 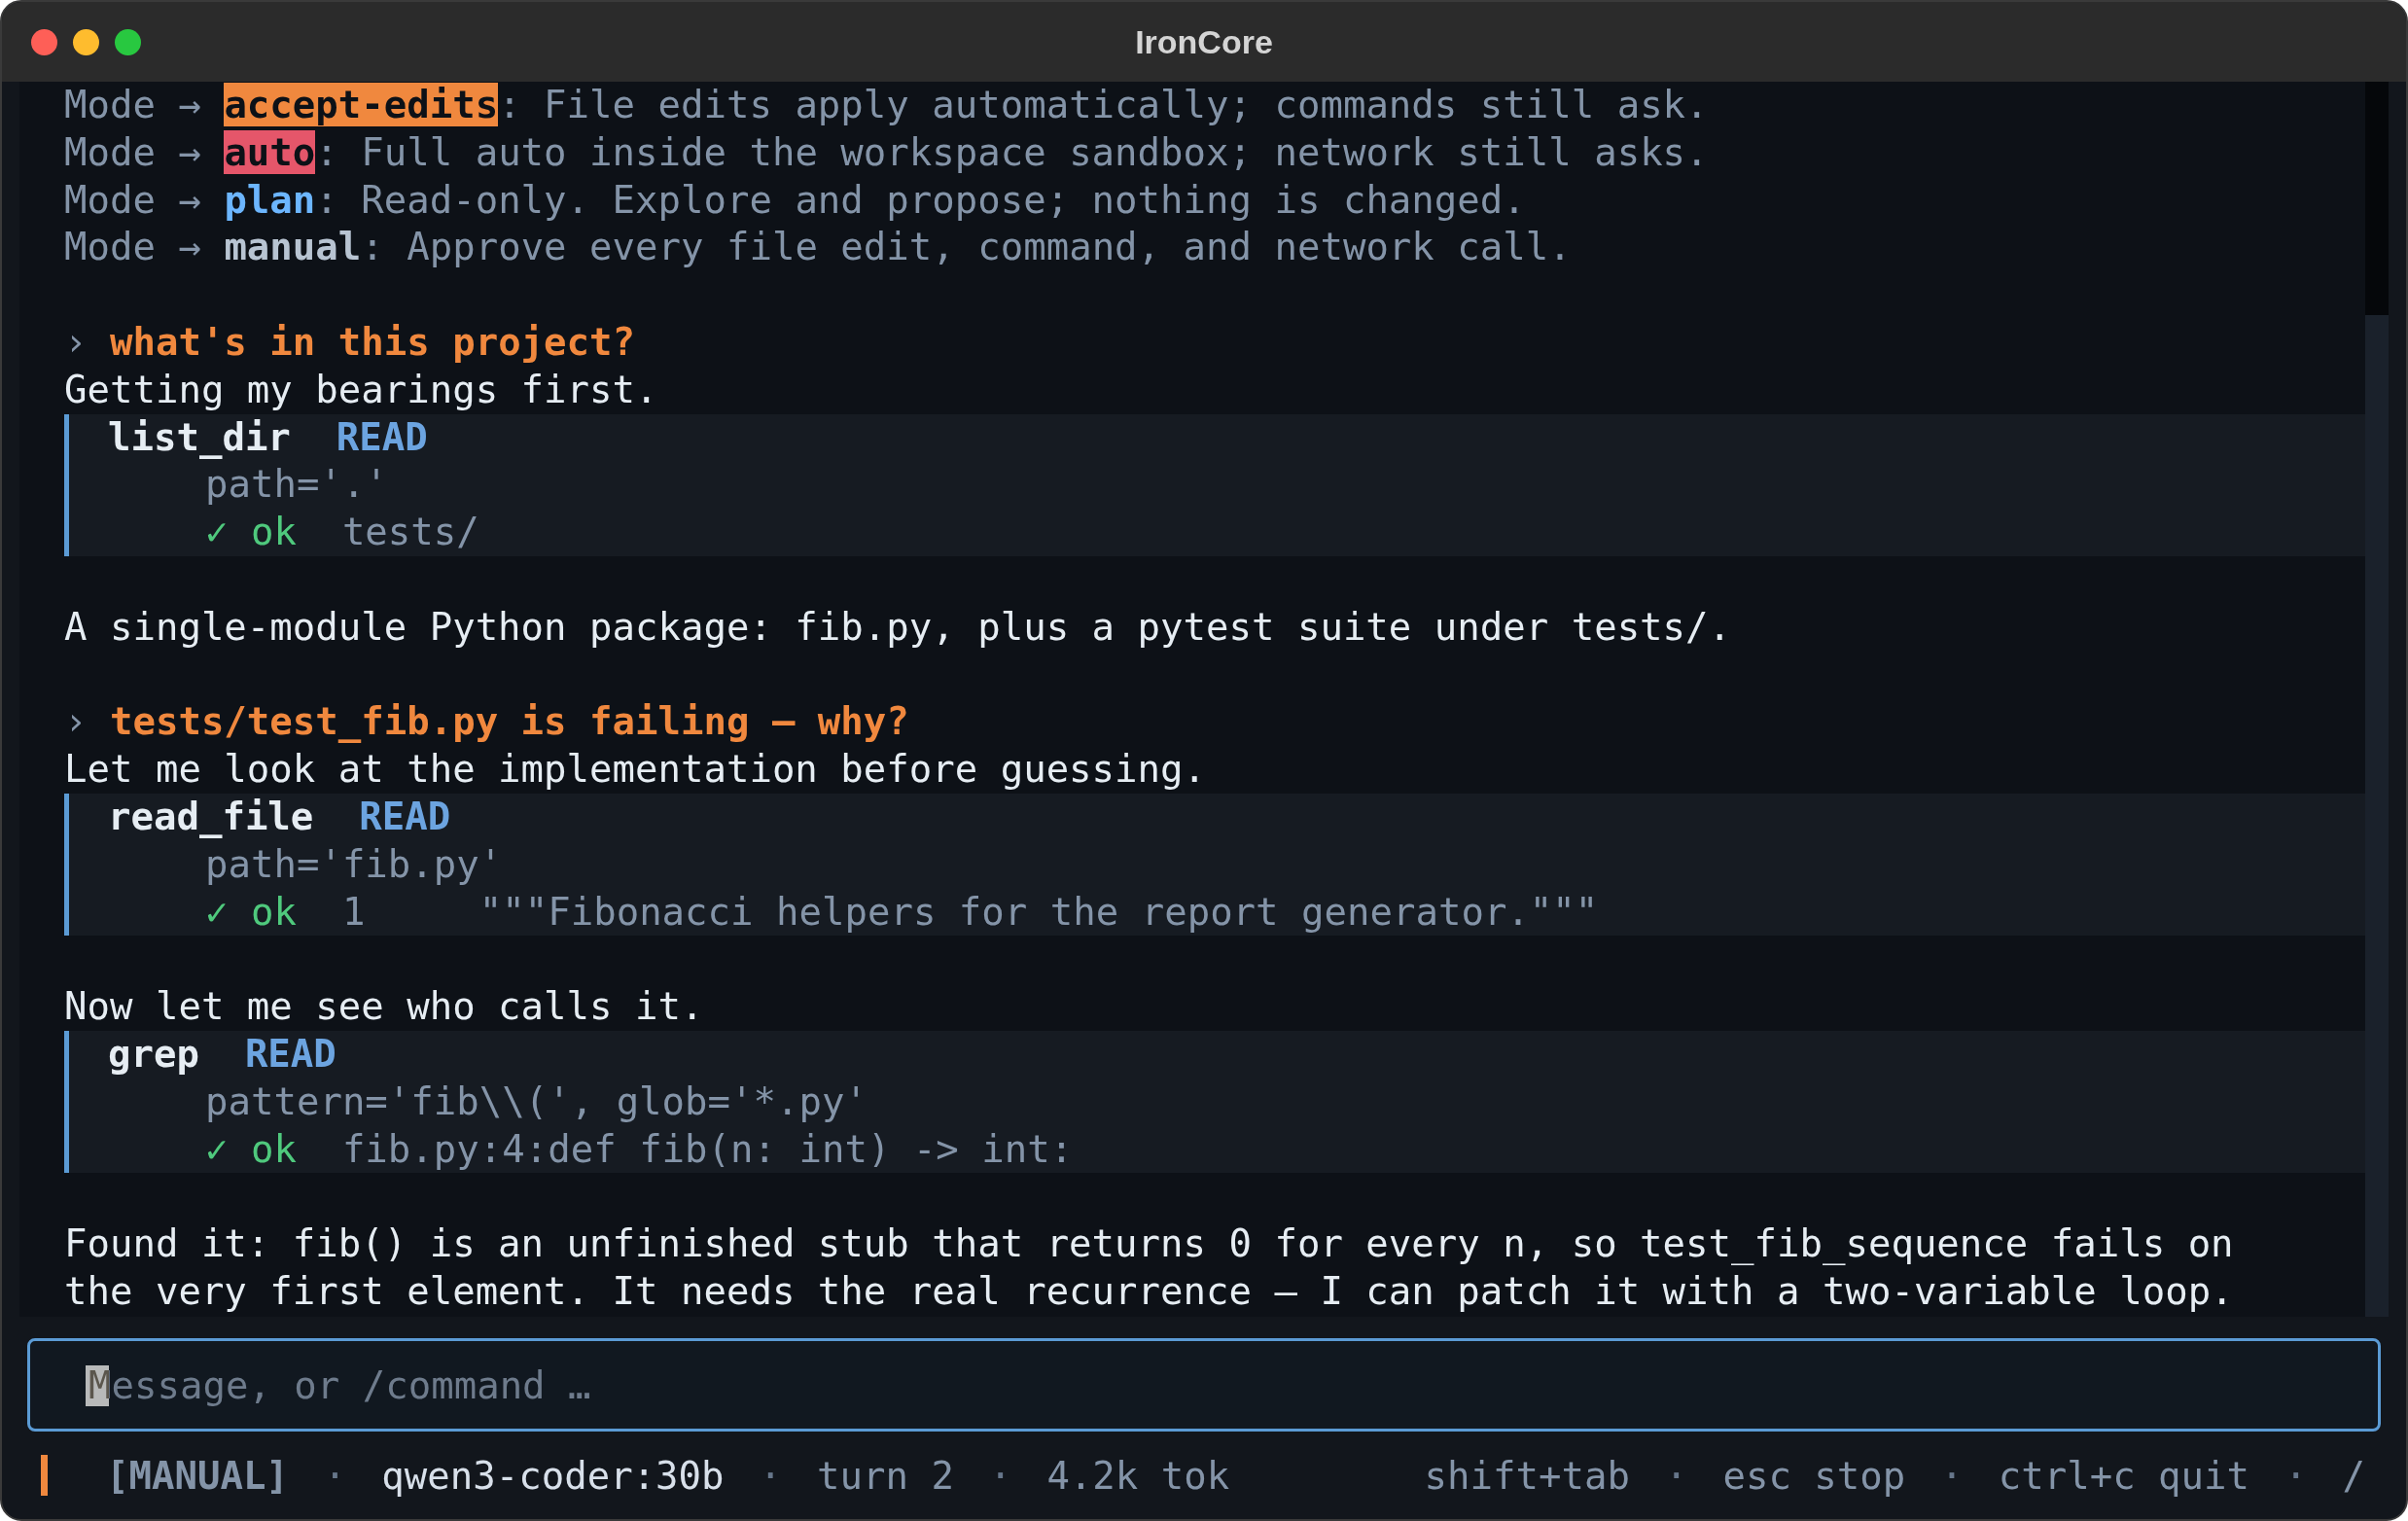 What do you see at coordinates (1814, 1476) in the screenshot?
I see `status-text: esc stop` at bounding box center [1814, 1476].